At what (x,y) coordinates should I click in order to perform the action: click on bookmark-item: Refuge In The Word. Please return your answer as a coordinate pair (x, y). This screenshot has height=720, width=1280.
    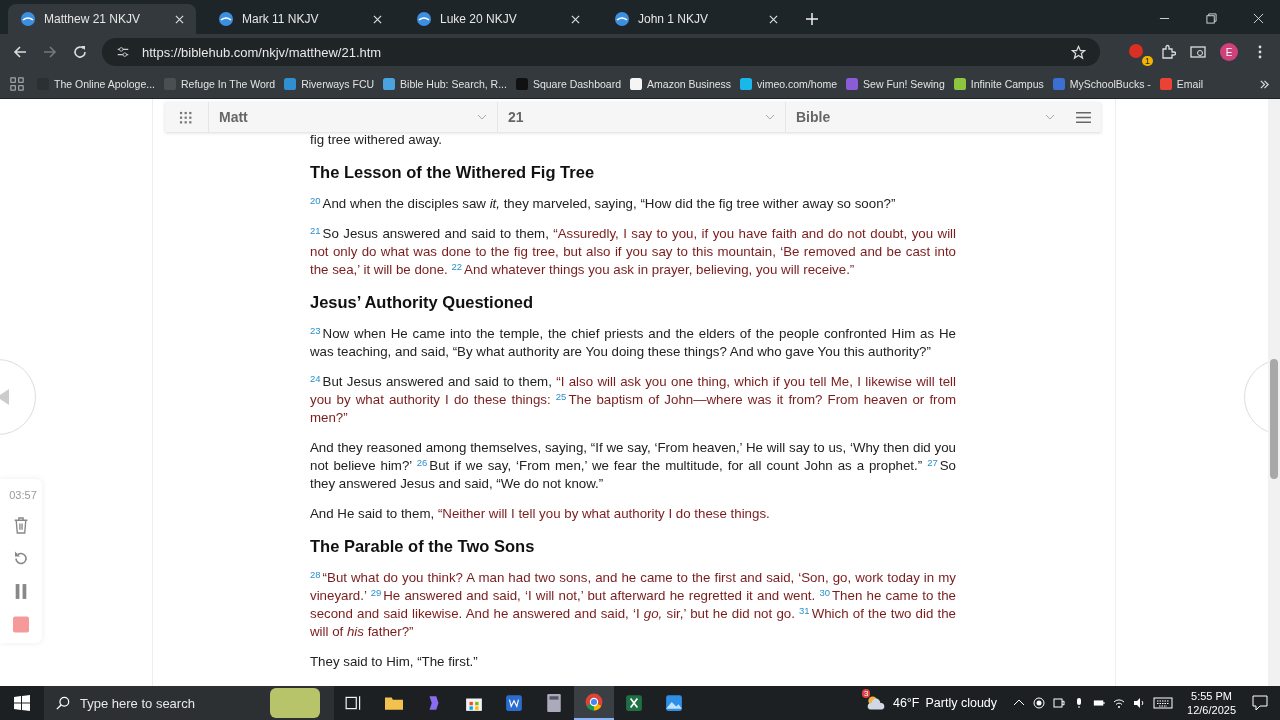
    Looking at the image, I should click on (220, 84).